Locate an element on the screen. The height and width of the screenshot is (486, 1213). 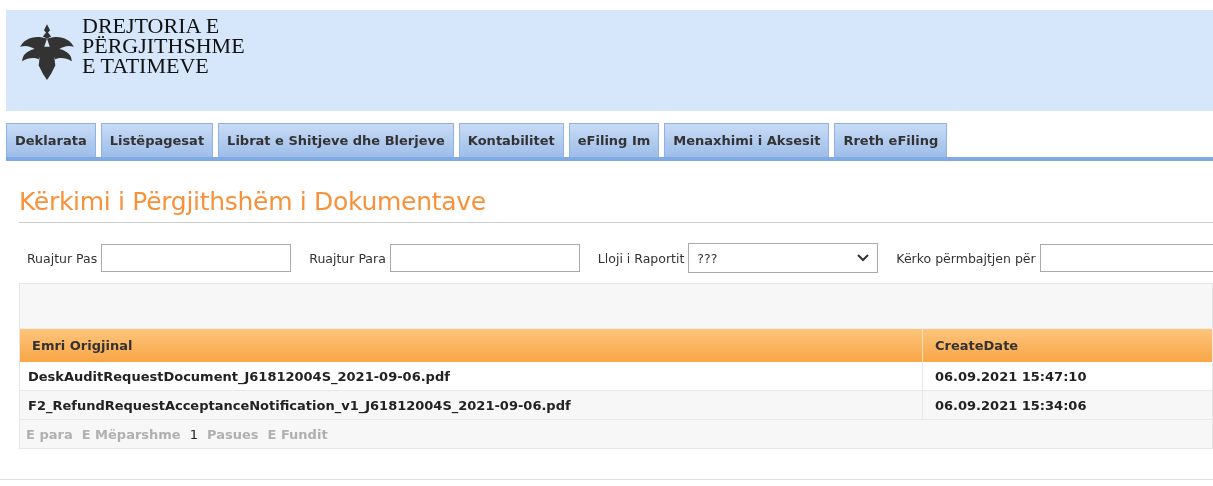
nav-tab: Kontabilitet is located at coordinates (511, 140).